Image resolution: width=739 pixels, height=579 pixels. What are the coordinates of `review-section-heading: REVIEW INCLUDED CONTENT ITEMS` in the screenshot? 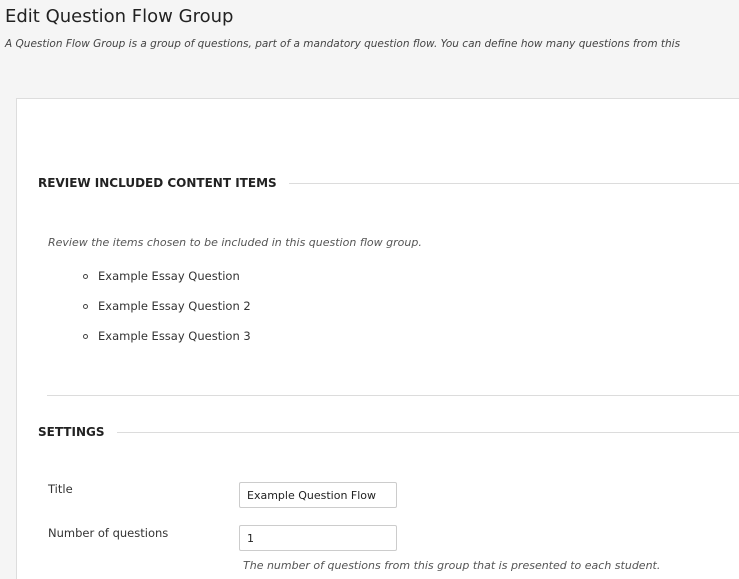 It's located at (388, 183).